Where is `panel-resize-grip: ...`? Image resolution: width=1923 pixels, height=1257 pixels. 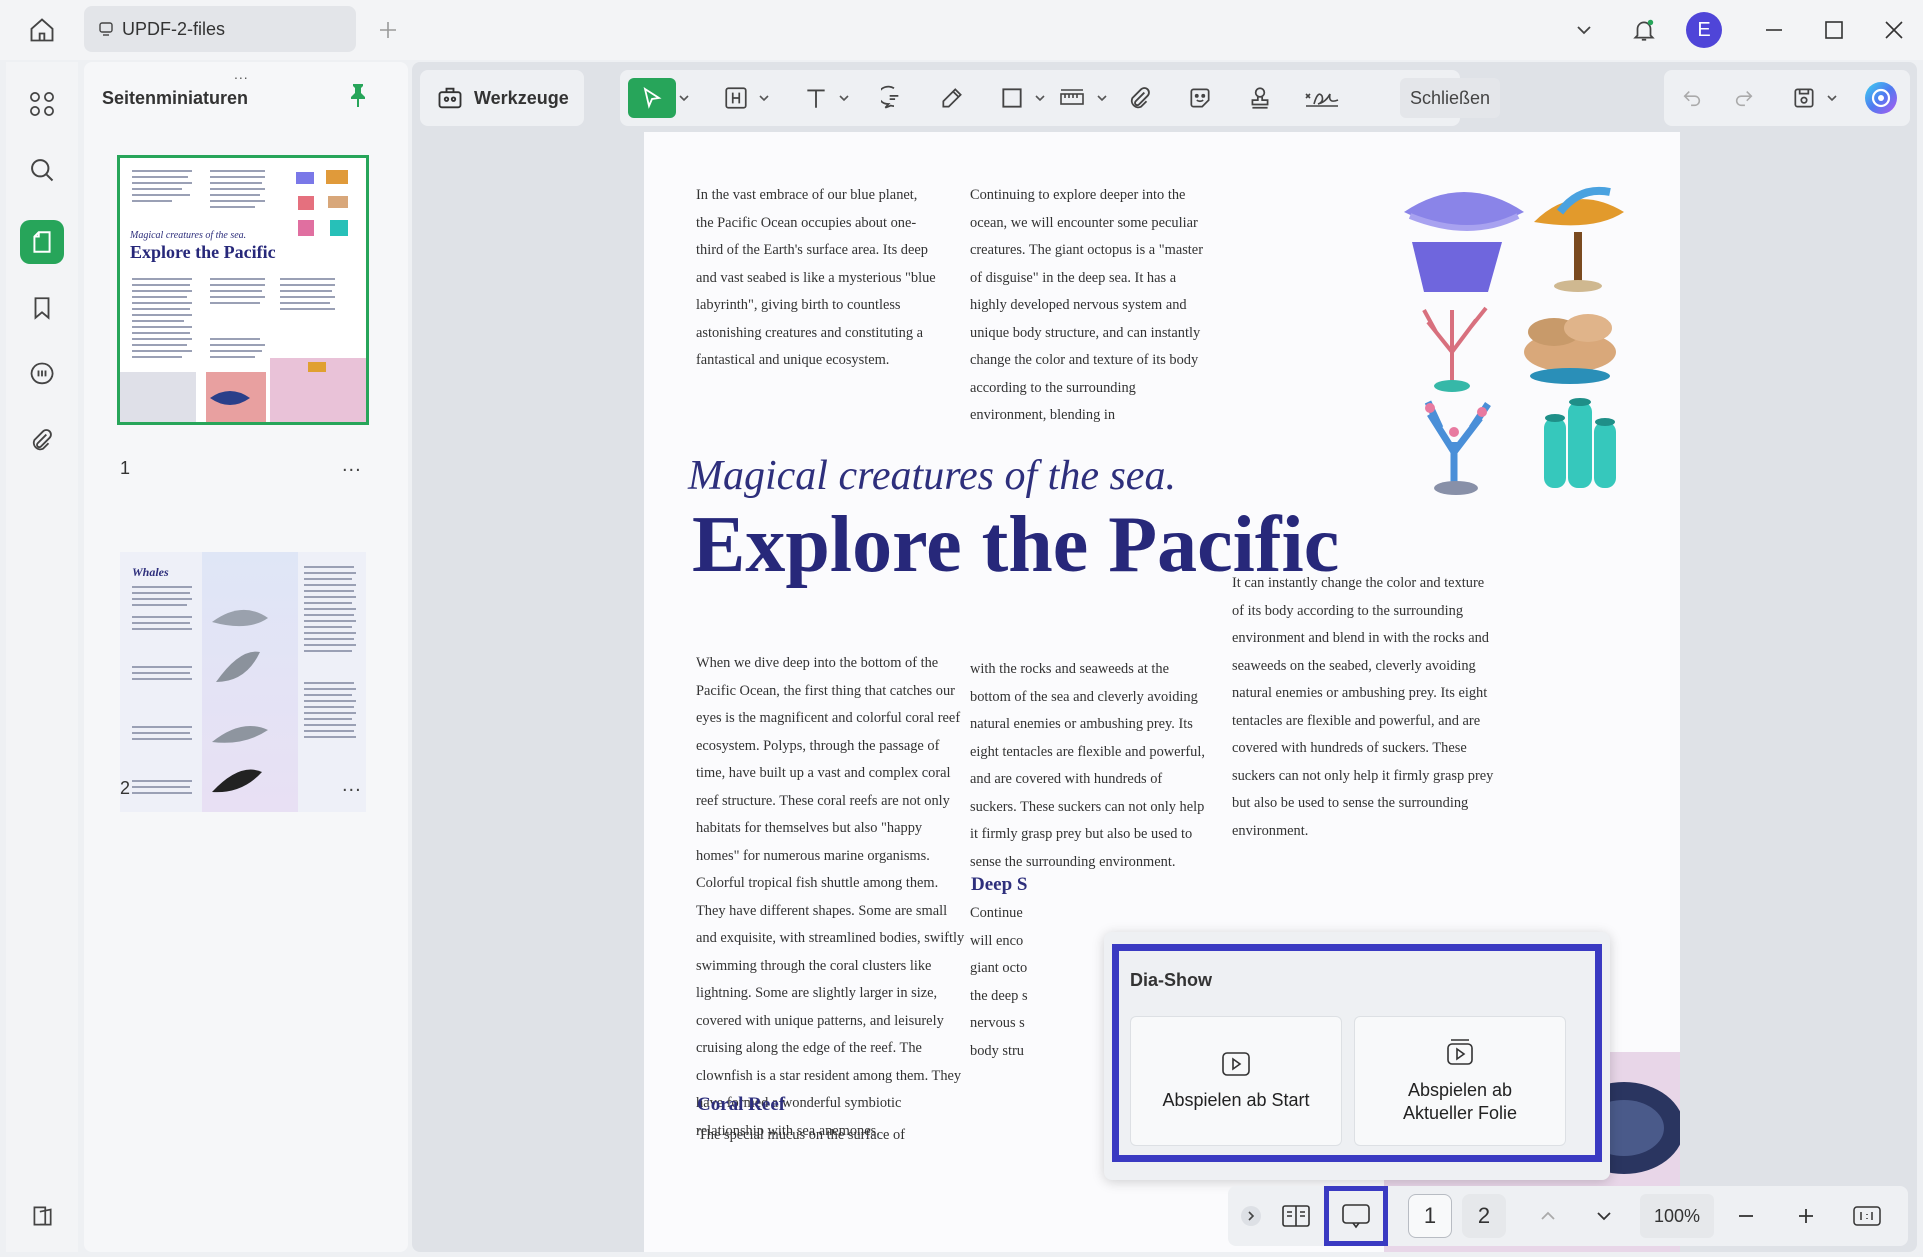
panel-resize-grip: ... is located at coordinates (241, 74).